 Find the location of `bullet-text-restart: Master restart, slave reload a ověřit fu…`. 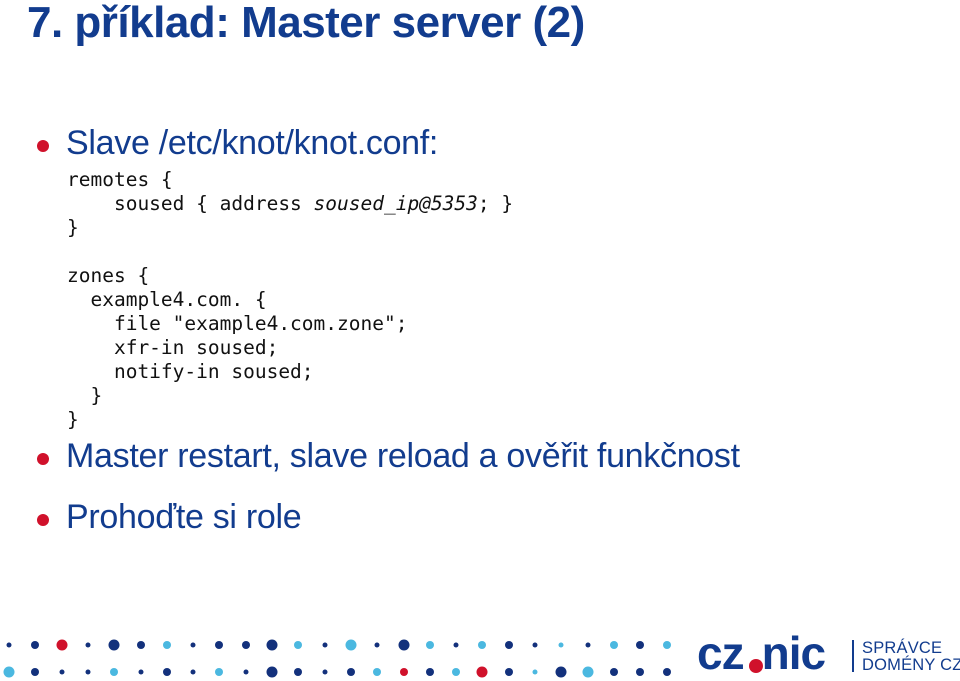

bullet-text-restart: Master restart, slave reload a ověřit fu… is located at coordinates (403, 456).